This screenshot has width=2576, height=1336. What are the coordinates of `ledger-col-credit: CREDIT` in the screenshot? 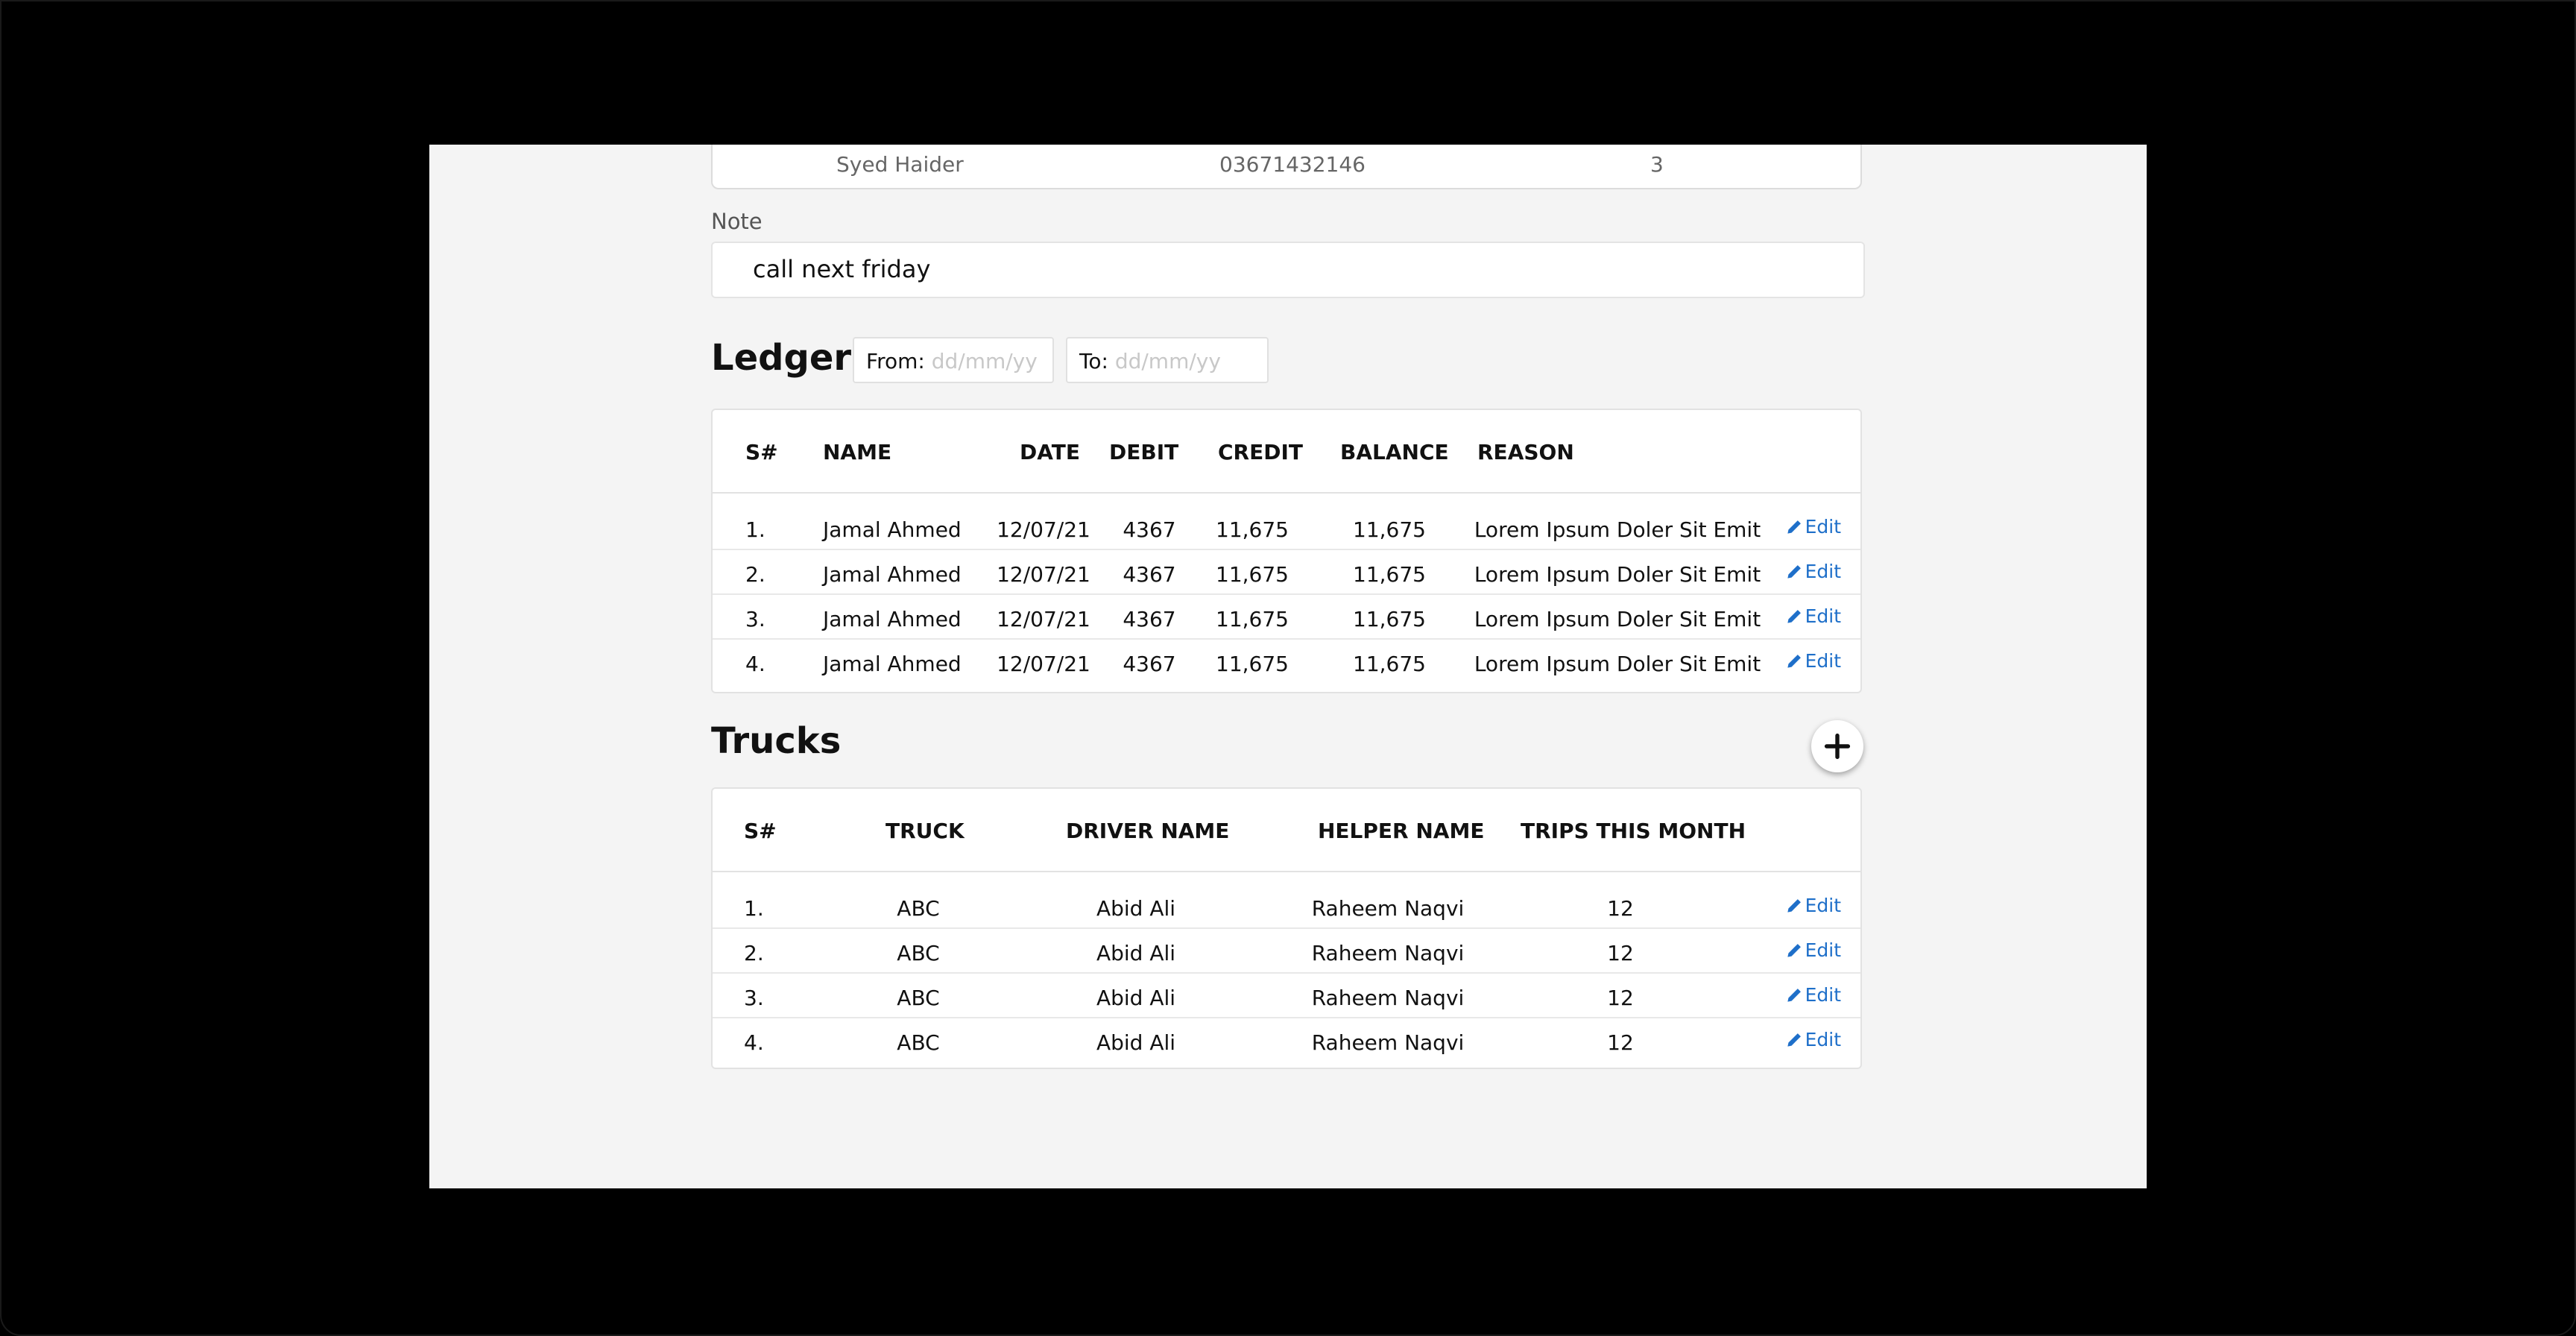 It's located at (1261, 452).